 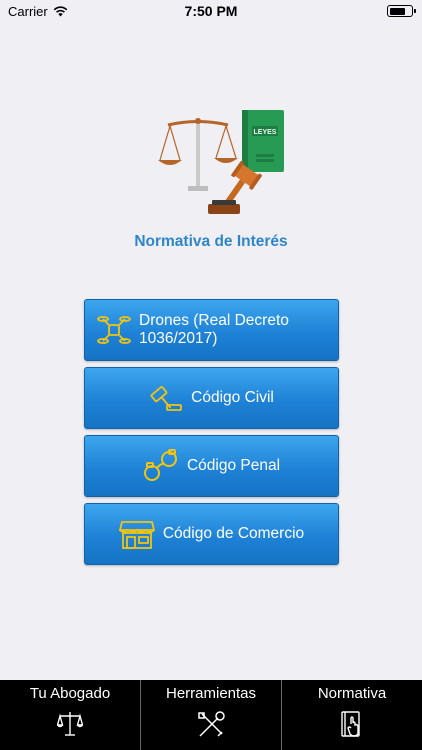 I want to click on codigo-penal-label: Código Penal, so click(x=233, y=465).